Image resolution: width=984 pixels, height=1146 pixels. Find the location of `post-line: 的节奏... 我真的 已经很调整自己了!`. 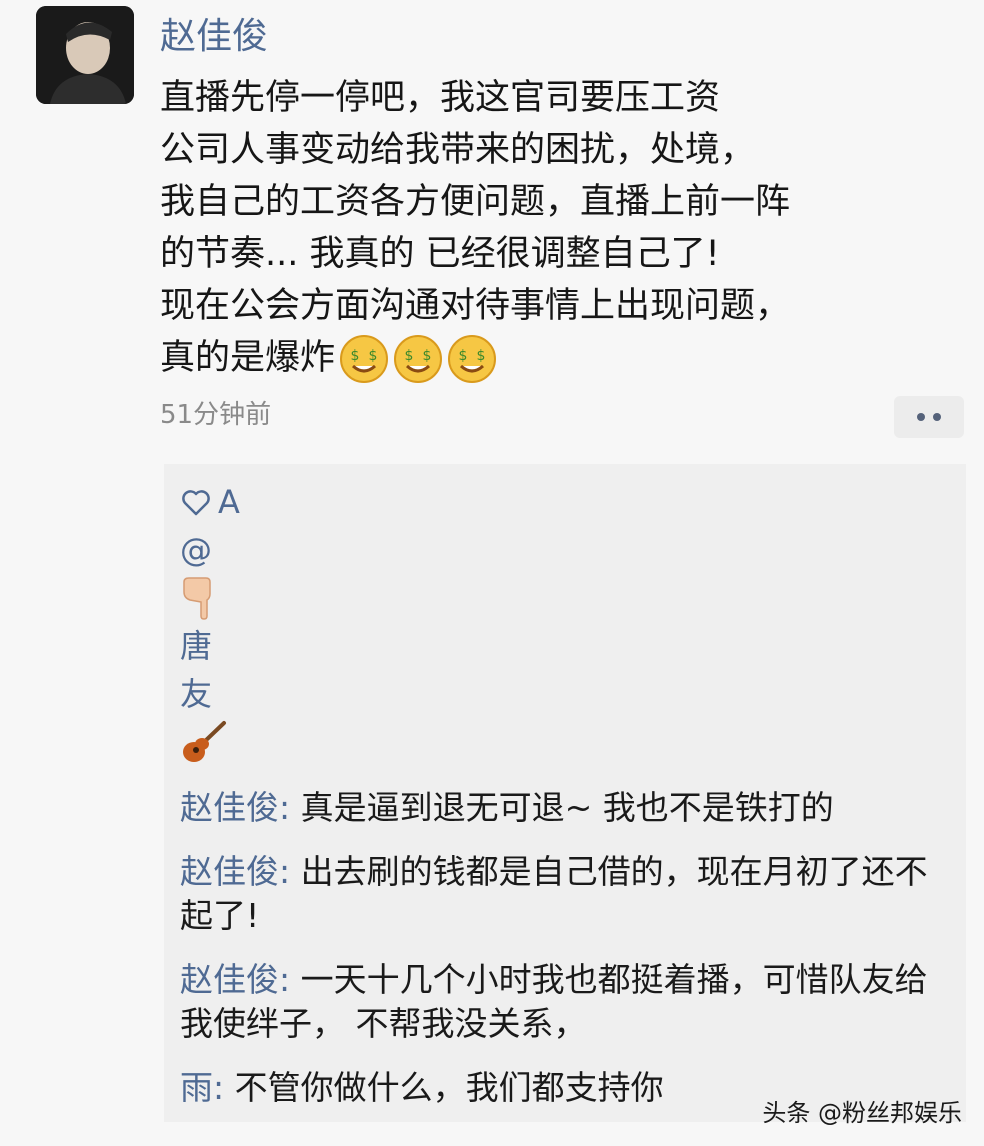

post-line: 的节奏... 我真的 已经很调整自己了! is located at coordinates (440, 254).